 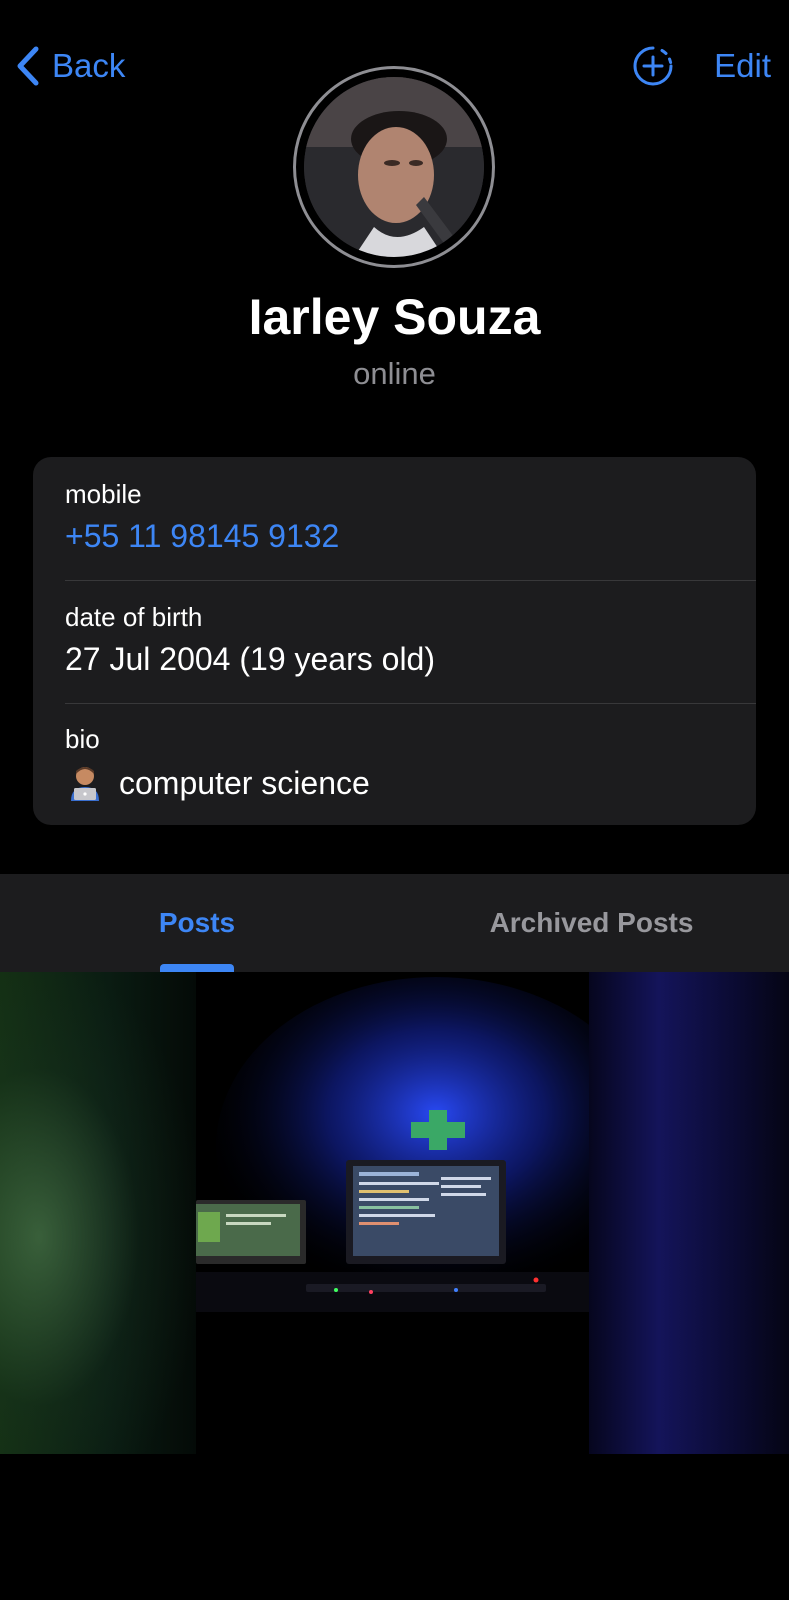 I want to click on avatar-ring, so click(x=394, y=167).